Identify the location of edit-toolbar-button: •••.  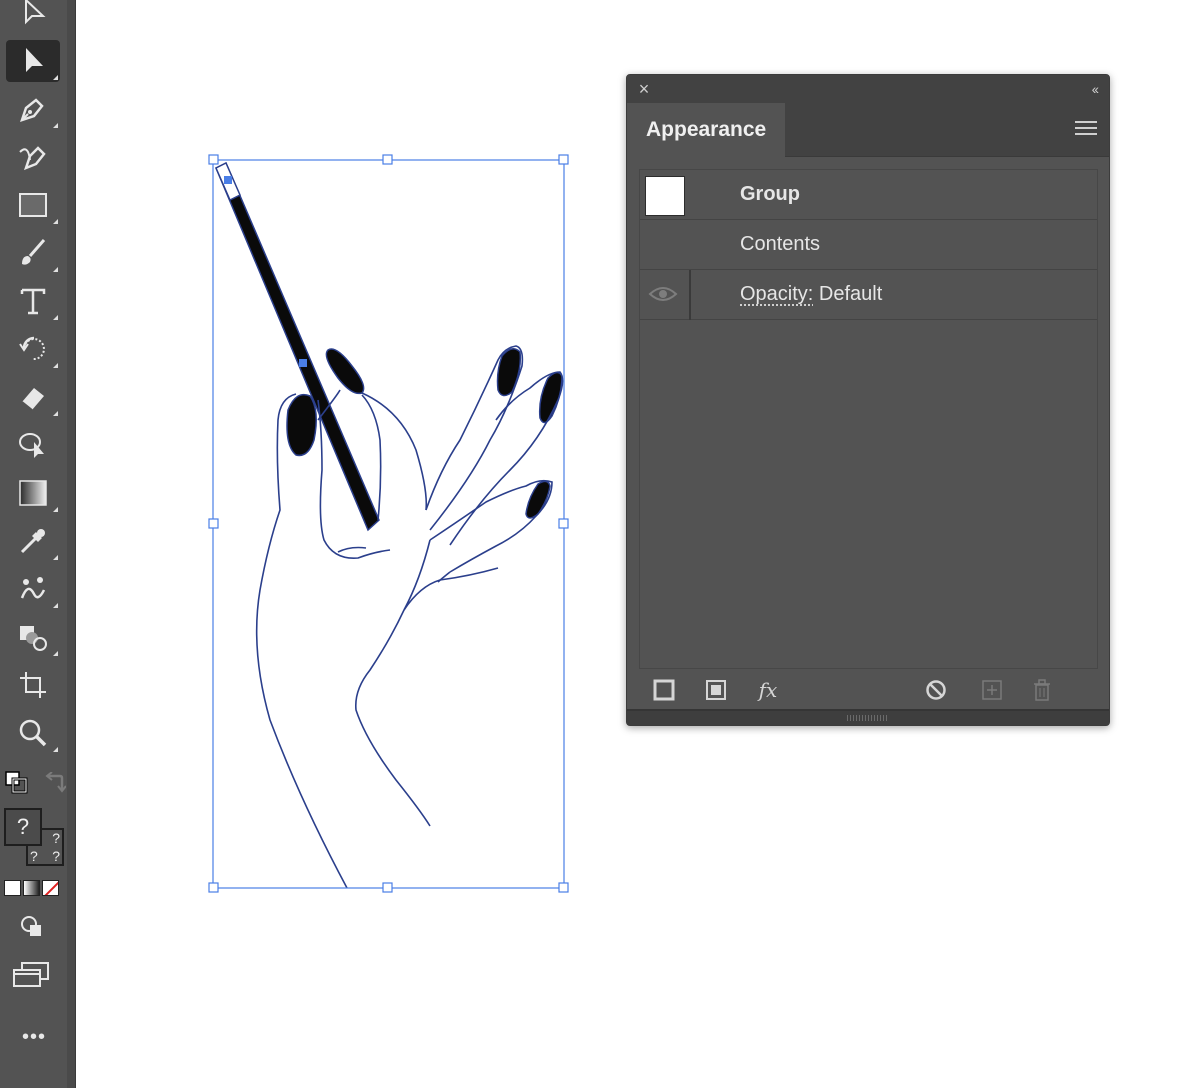
(34, 1040).